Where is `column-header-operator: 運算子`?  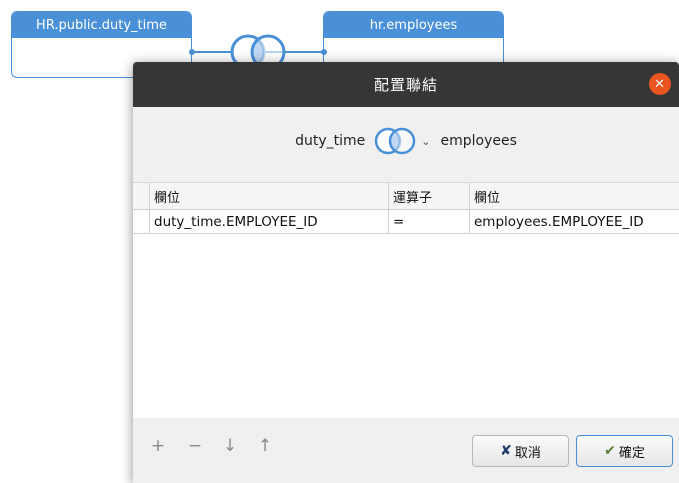 column-header-operator: 運算子 is located at coordinates (429, 196).